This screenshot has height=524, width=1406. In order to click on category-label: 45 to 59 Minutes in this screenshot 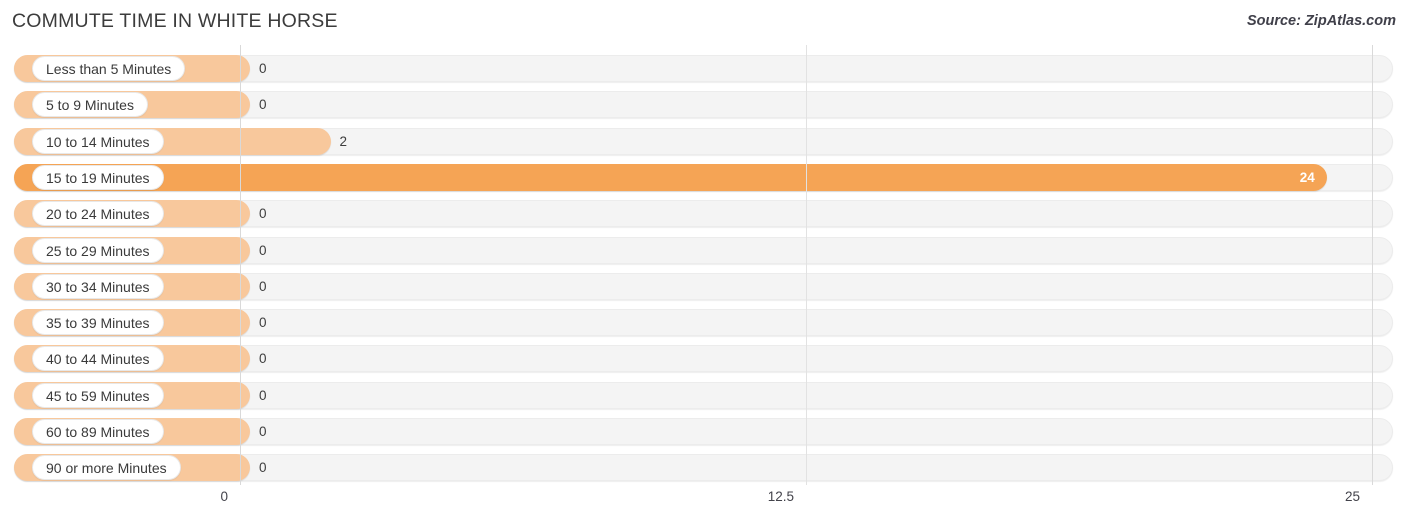, I will do `click(98, 395)`.